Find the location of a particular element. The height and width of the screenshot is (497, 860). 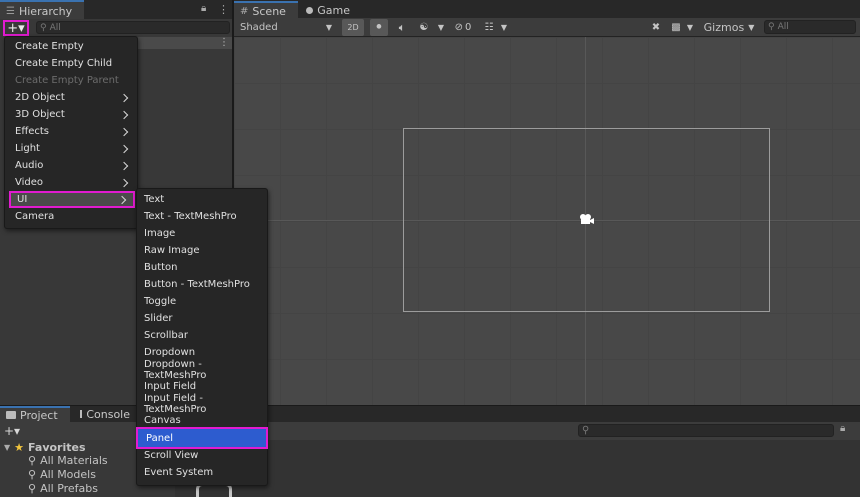

submenu-item-button-tmp: Button - TextMeshPro is located at coordinates (202, 284).